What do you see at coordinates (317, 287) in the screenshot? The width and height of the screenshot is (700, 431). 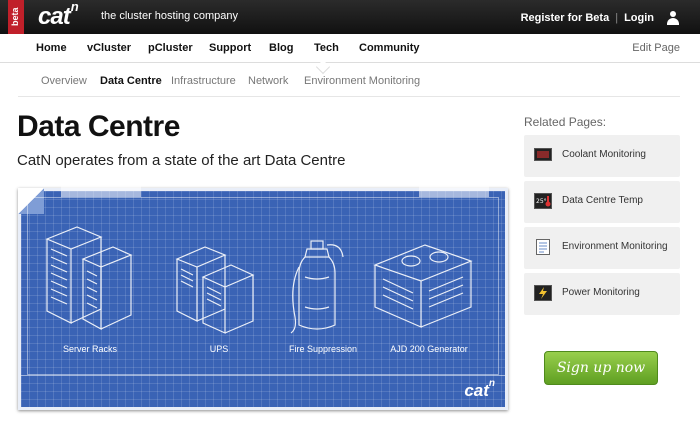 I see `fire-suppression-icon` at bounding box center [317, 287].